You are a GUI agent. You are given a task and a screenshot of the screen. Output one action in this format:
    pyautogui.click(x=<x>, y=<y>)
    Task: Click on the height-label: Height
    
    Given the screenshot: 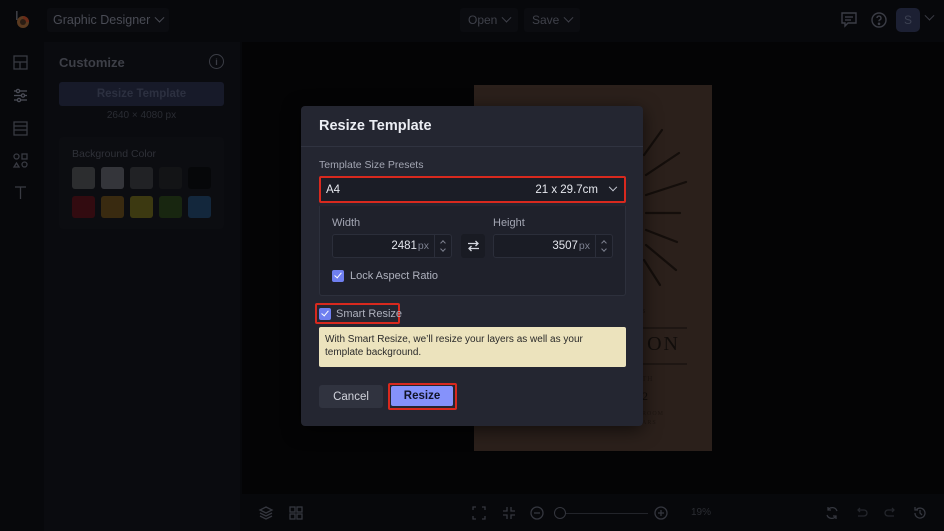 What is the action you would take?
    pyautogui.click(x=509, y=223)
    